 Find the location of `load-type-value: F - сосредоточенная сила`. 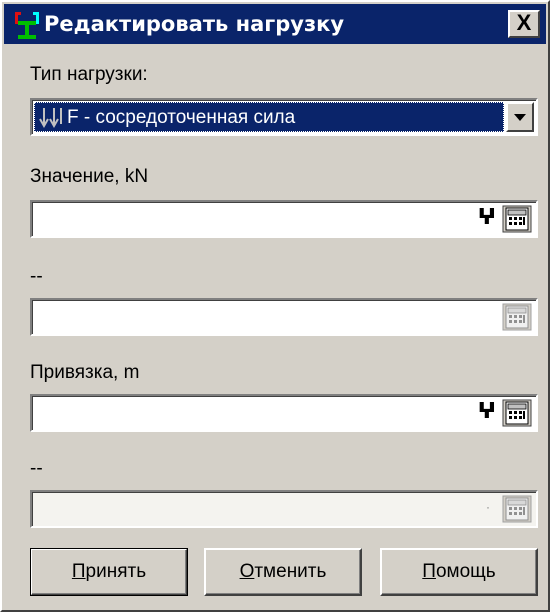

load-type-value: F - сосредоточенная сила is located at coordinates (181, 117).